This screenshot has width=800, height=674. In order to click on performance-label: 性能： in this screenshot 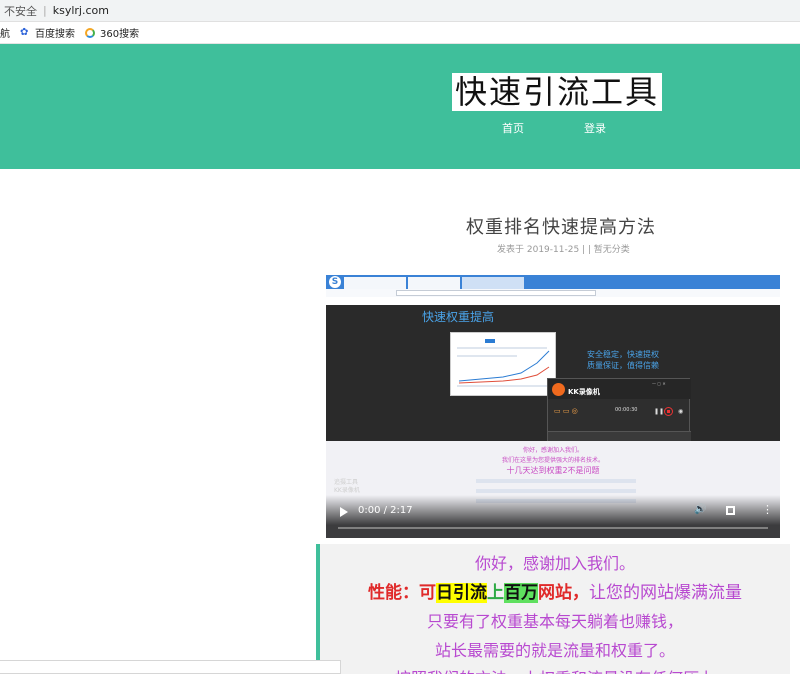, I will do `click(393, 593)`.